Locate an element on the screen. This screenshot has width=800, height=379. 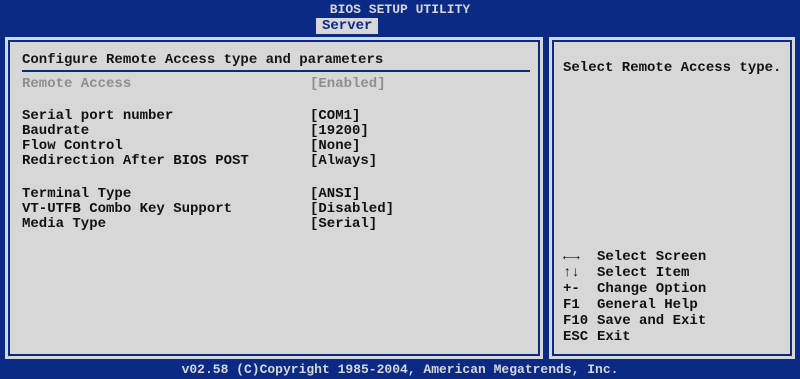
key-legend-row: F1 General Help is located at coordinates (634, 305).